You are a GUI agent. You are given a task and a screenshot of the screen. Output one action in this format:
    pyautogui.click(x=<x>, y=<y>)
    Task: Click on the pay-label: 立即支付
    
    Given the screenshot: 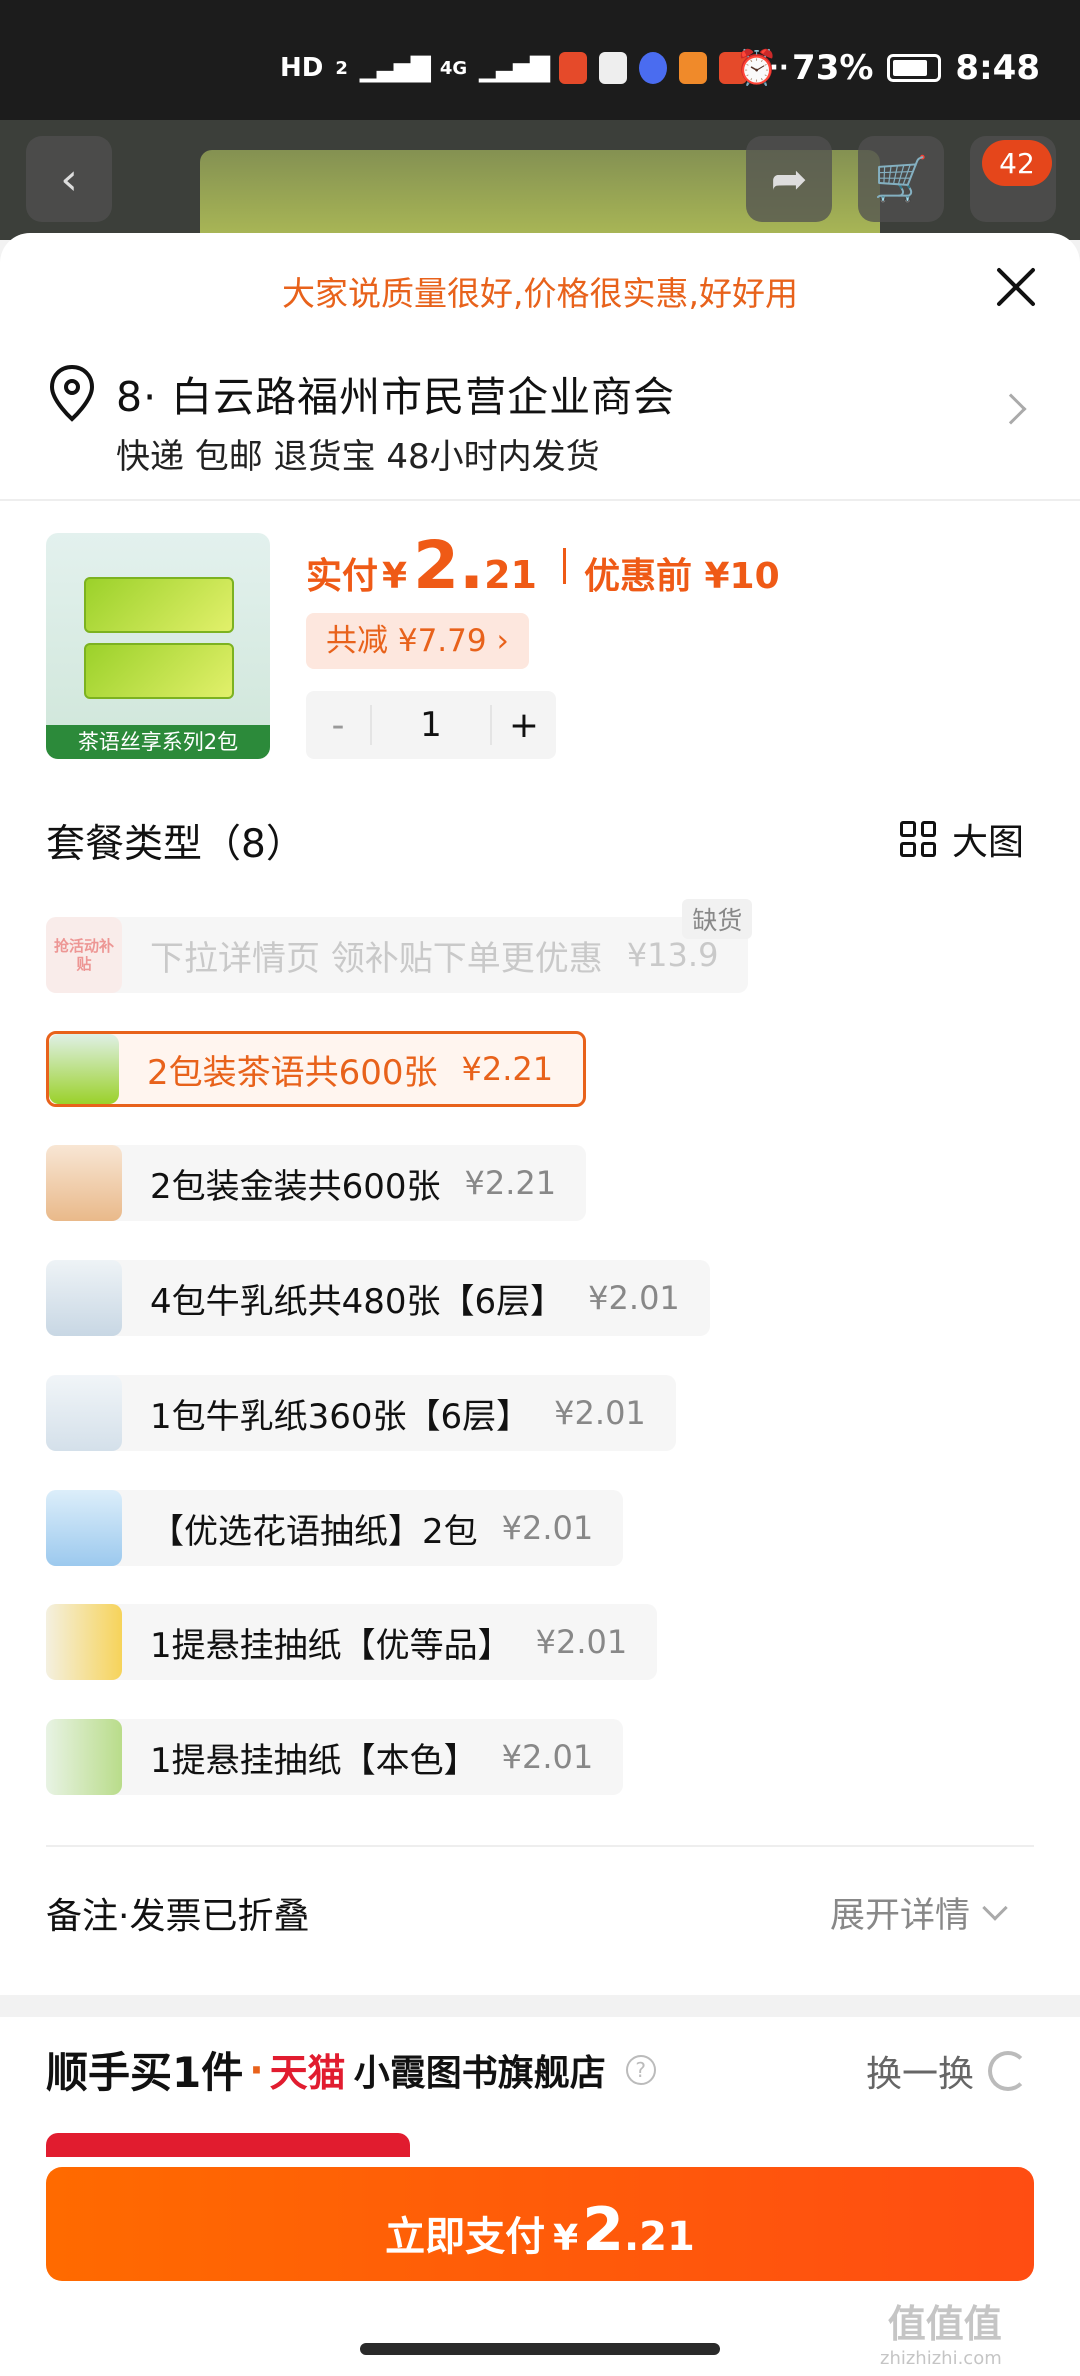 What is the action you would take?
    pyautogui.click(x=465, y=2237)
    